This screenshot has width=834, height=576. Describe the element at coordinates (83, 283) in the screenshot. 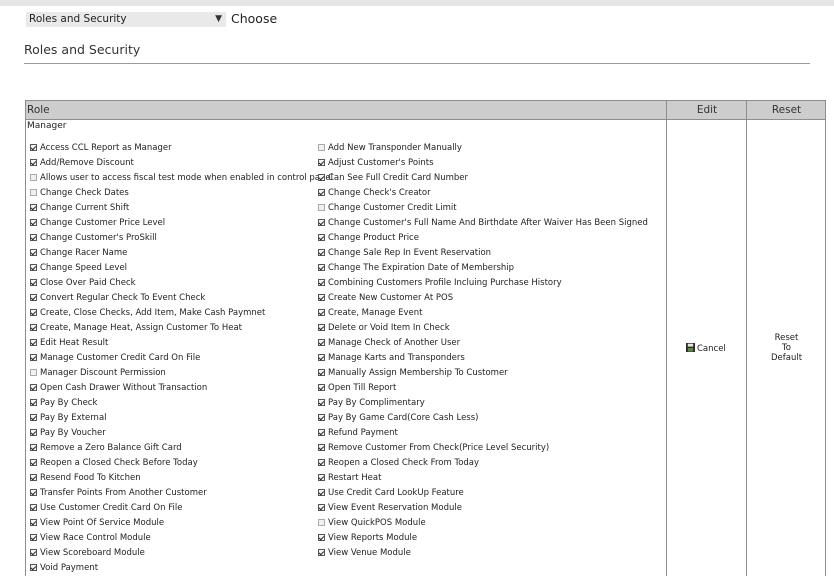

I see `permission-item: Close Over Paid Check` at that location.